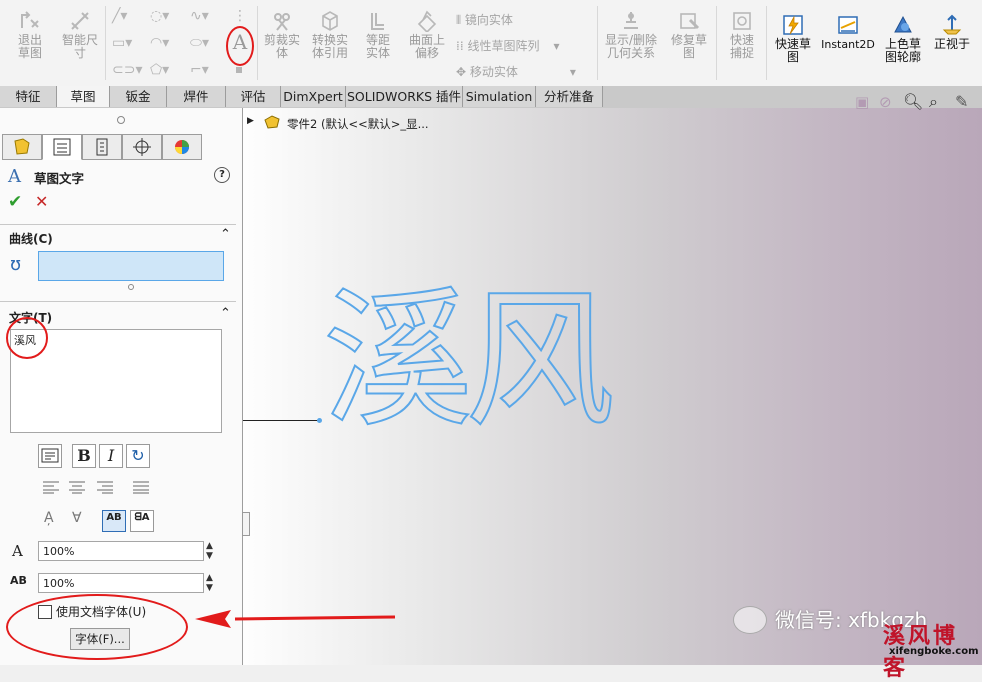 The width and height of the screenshot is (982, 682). What do you see at coordinates (378, 35) in the screenshot?
I see `offset-entities-button: 等距实体` at bounding box center [378, 35].